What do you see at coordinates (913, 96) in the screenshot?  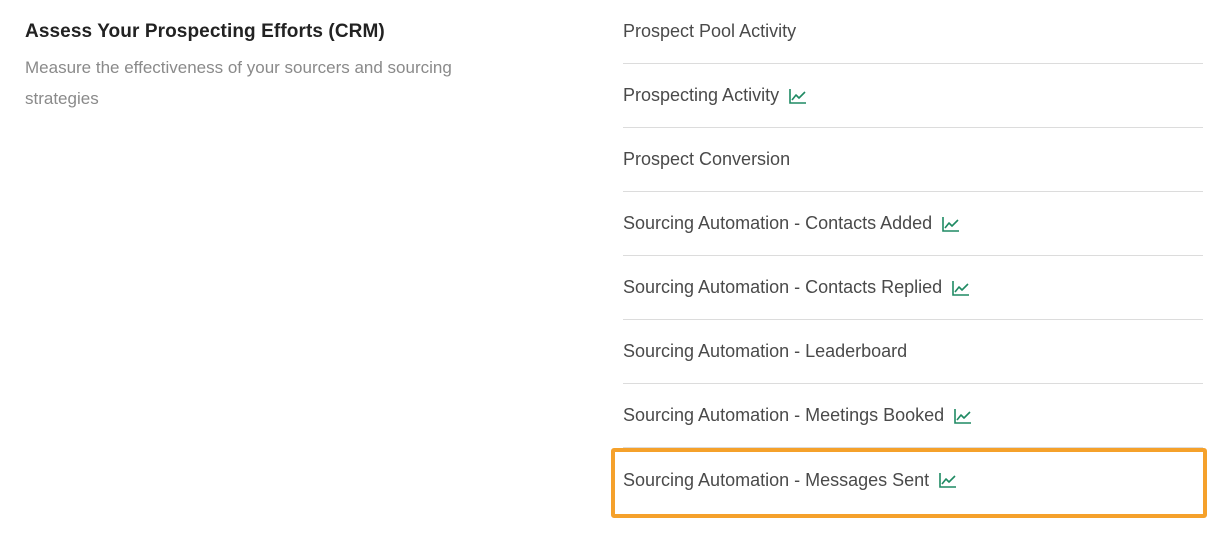 I see `report-item-prospecting-activity: Prospecting Activity` at bounding box center [913, 96].